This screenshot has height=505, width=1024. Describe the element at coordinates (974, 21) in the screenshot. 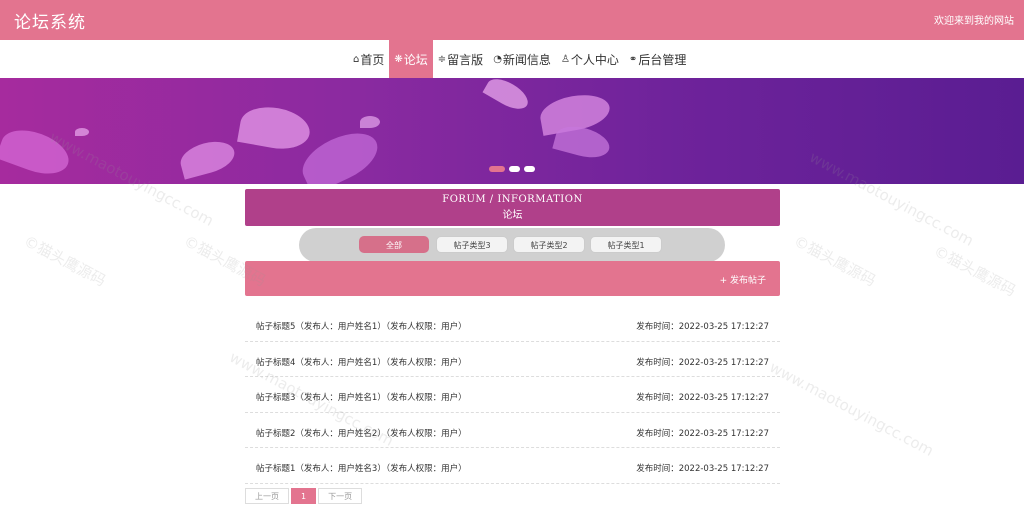

I see `welcome-text: 欢迎来到我的网站` at that location.